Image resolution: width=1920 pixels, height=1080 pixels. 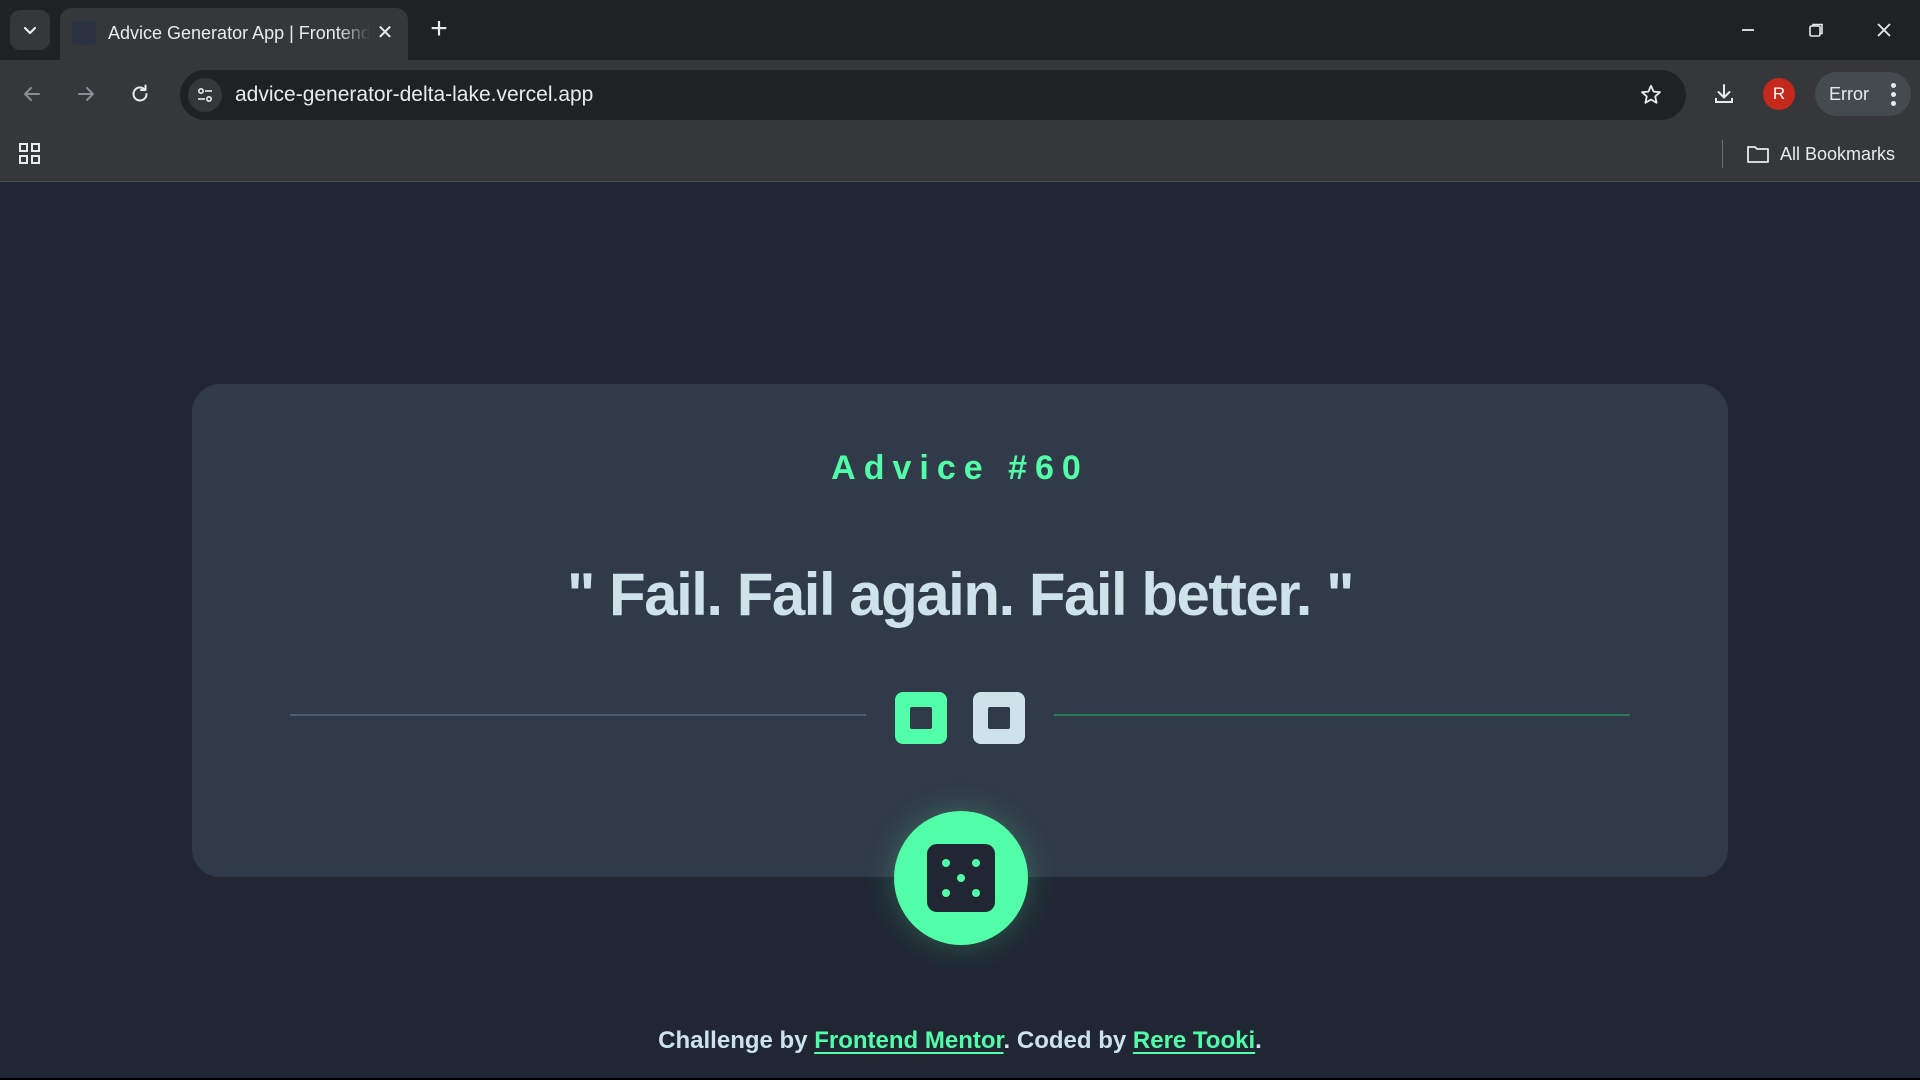 I want to click on dice-favicon-icon, so click(x=84, y=33).